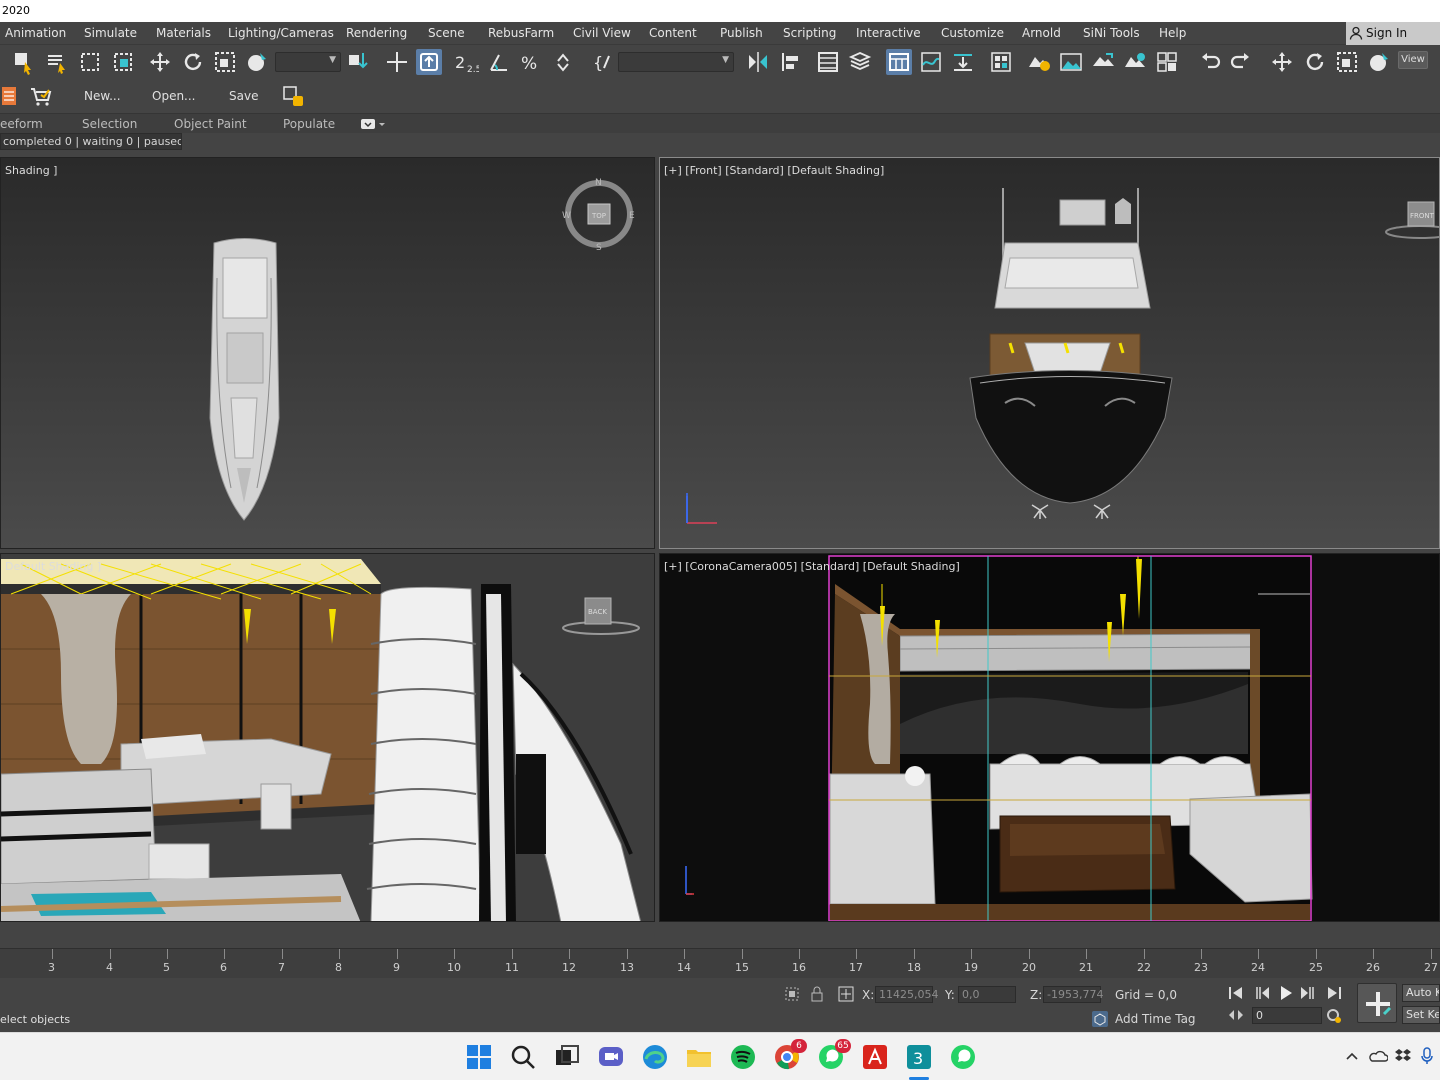 Image resolution: width=1440 pixels, height=1080 pixels. Describe the element at coordinates (601, 216) in the screenshot. I see `viewcube-top: TOP N S W E` at that location.